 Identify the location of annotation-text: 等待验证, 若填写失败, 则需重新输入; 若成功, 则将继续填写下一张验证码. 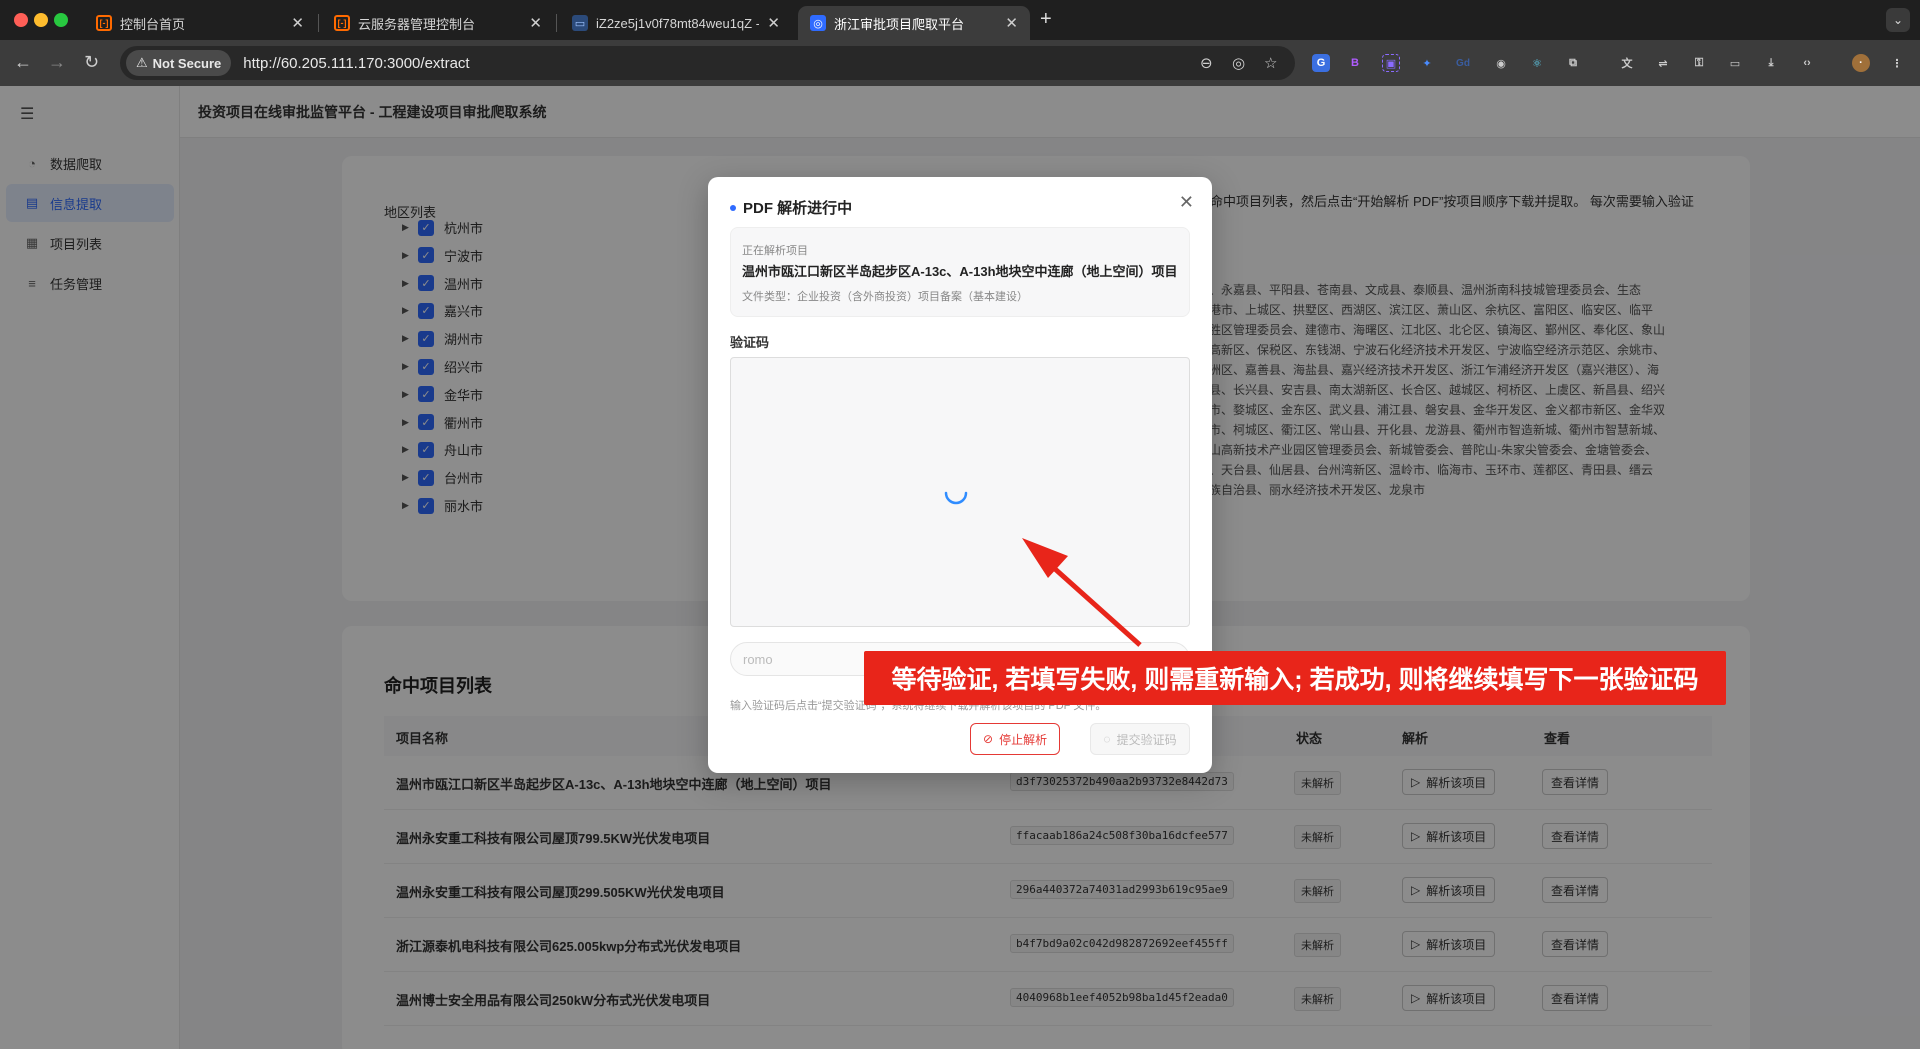
(1295, 680).